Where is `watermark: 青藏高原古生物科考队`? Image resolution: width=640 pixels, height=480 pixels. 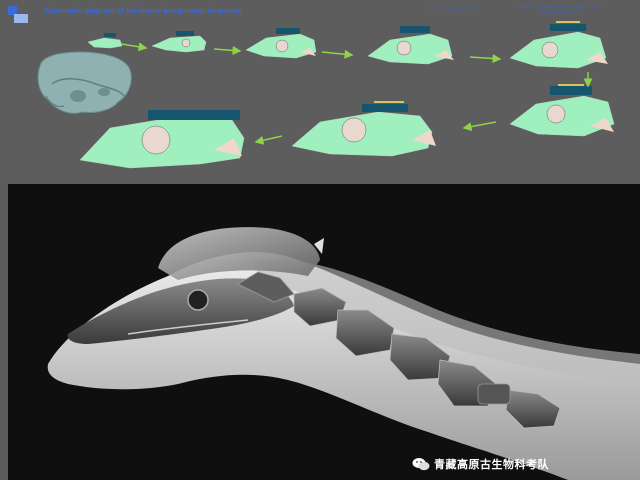 watermark: 青藏高原古生物科考队 is located at coordinates (480, 464).